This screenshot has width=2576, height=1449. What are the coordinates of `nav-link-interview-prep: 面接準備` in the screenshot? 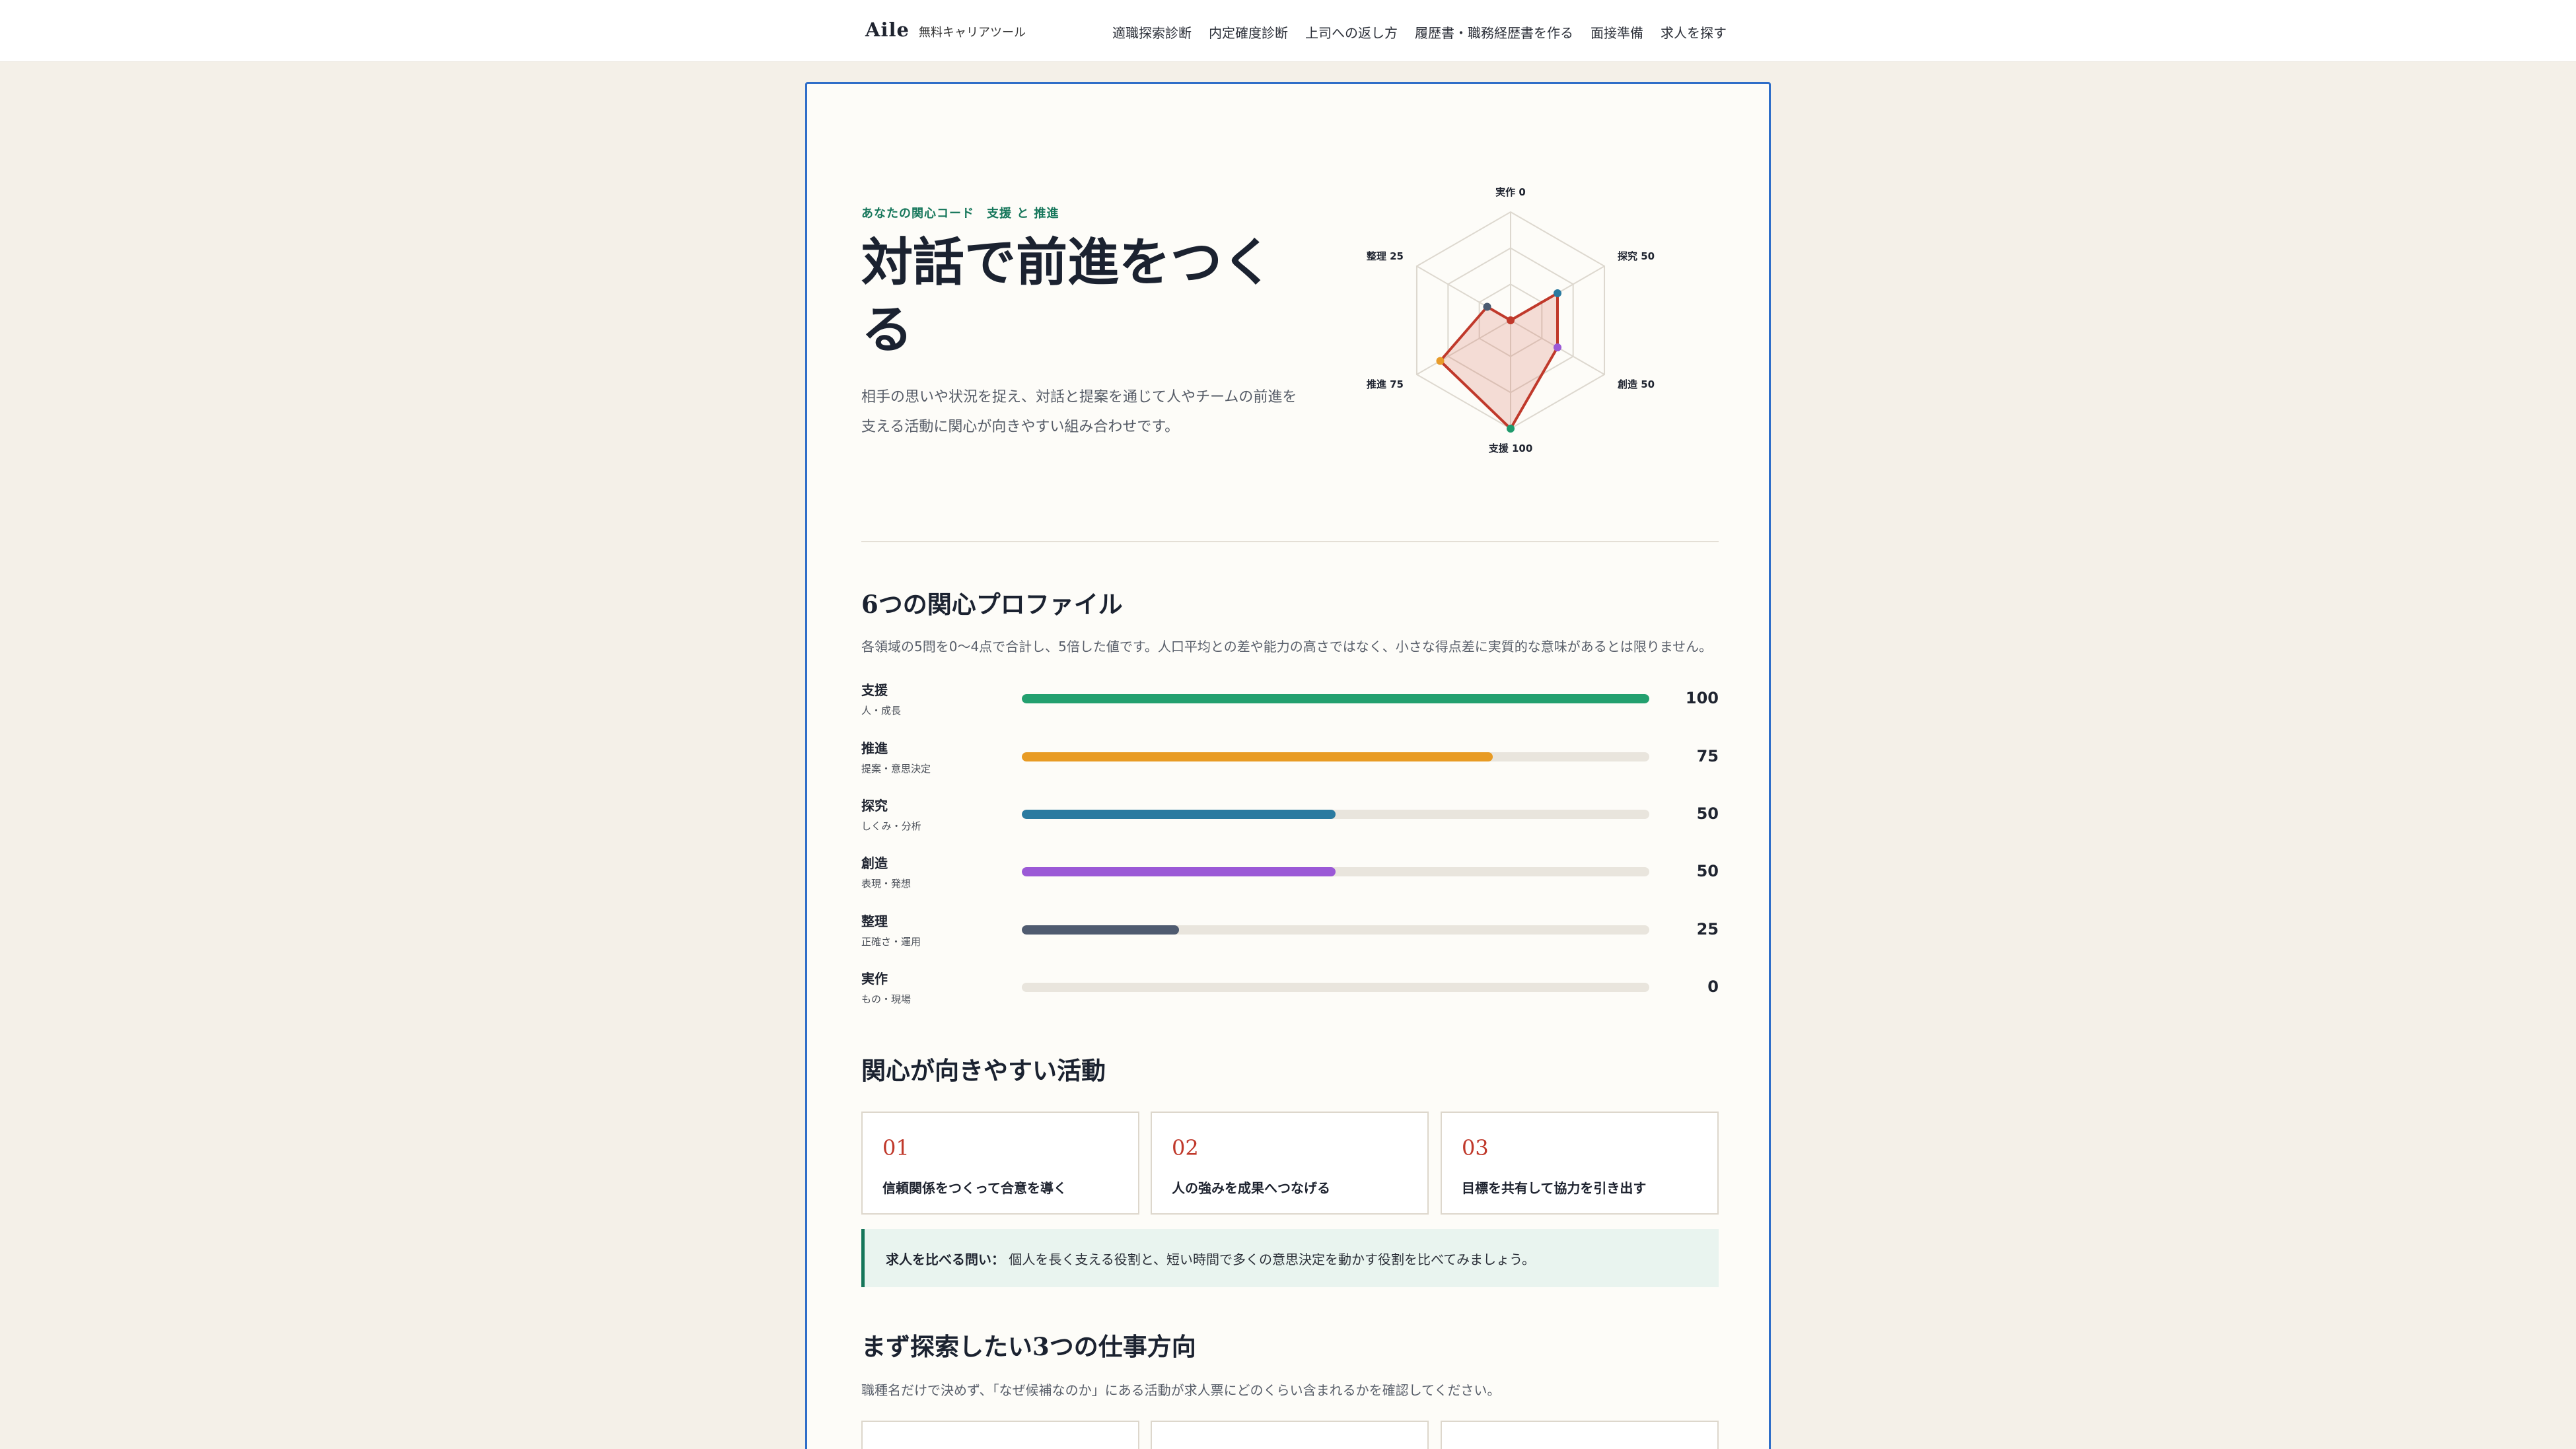 It's located at (1617, 32).